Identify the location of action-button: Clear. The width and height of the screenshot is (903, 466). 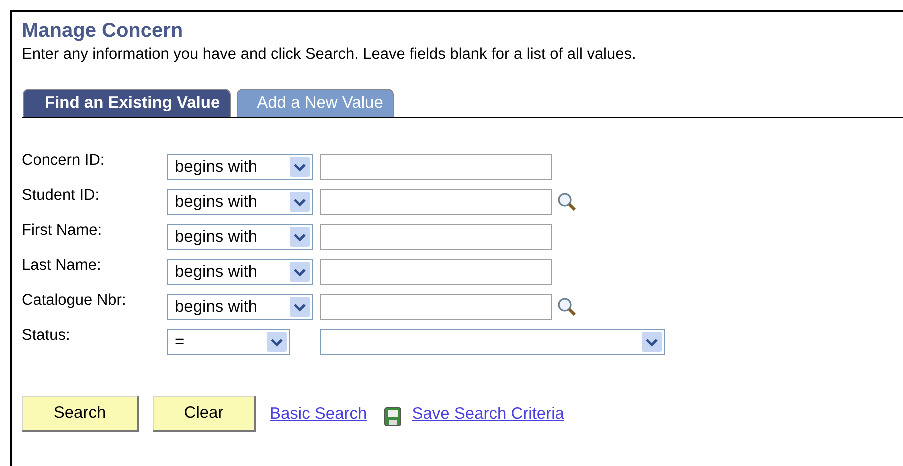
(204, 414).